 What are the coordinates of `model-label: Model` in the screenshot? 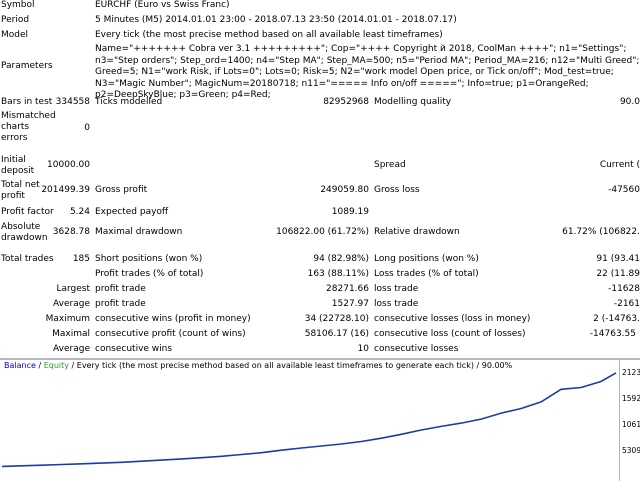 It's located at (15, 35).